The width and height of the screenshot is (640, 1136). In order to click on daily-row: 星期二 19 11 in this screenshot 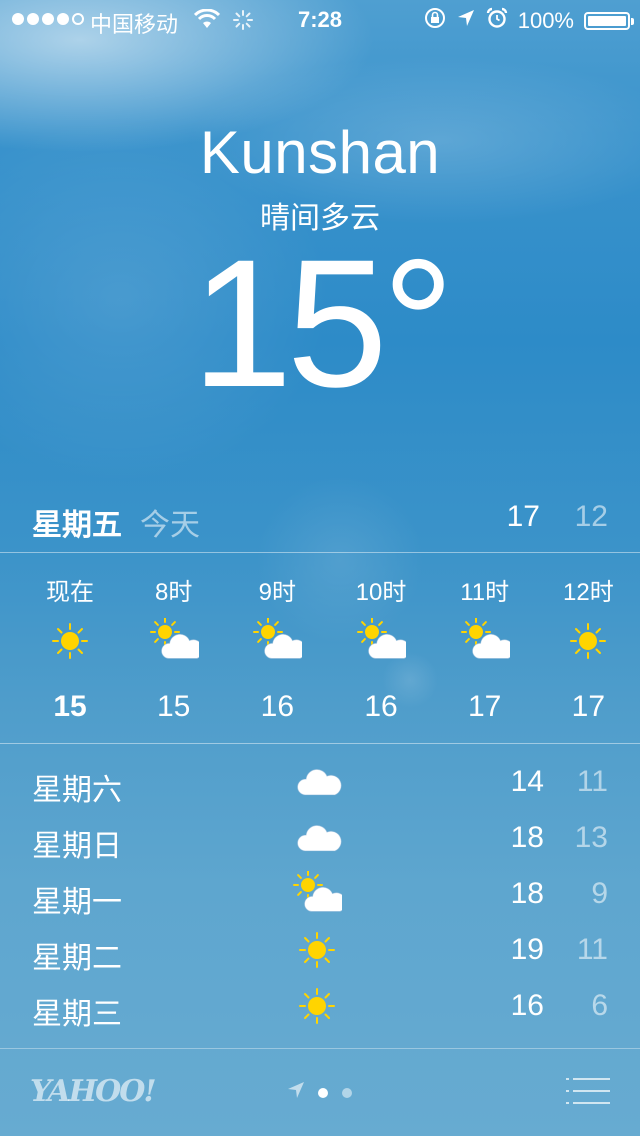, I will do `click(320, 952)`.